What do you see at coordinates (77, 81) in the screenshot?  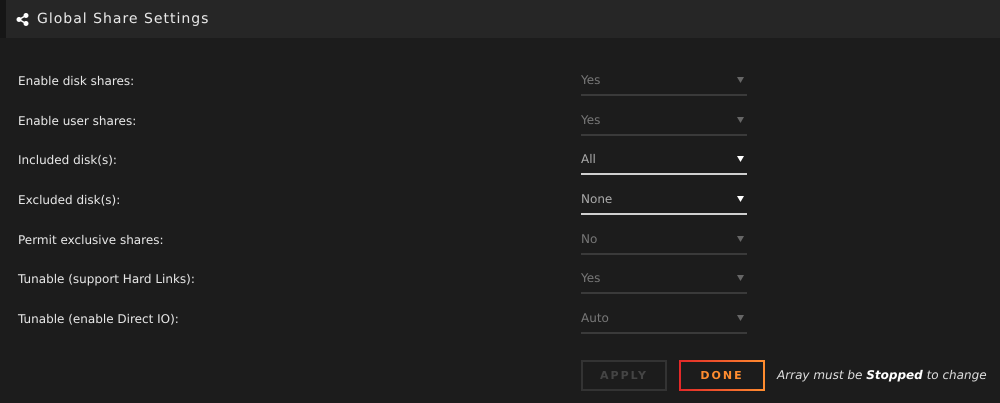 I see `setting-label: Enable disk shares:` at bounding box center [77, 81].